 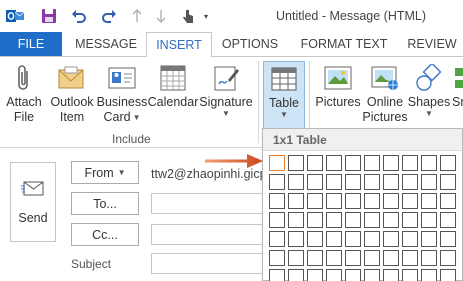 What do you see at coordinates (338, 85) in the screenshot?
I see `pictures-button: Pictures` at bounding box center [338, 85].